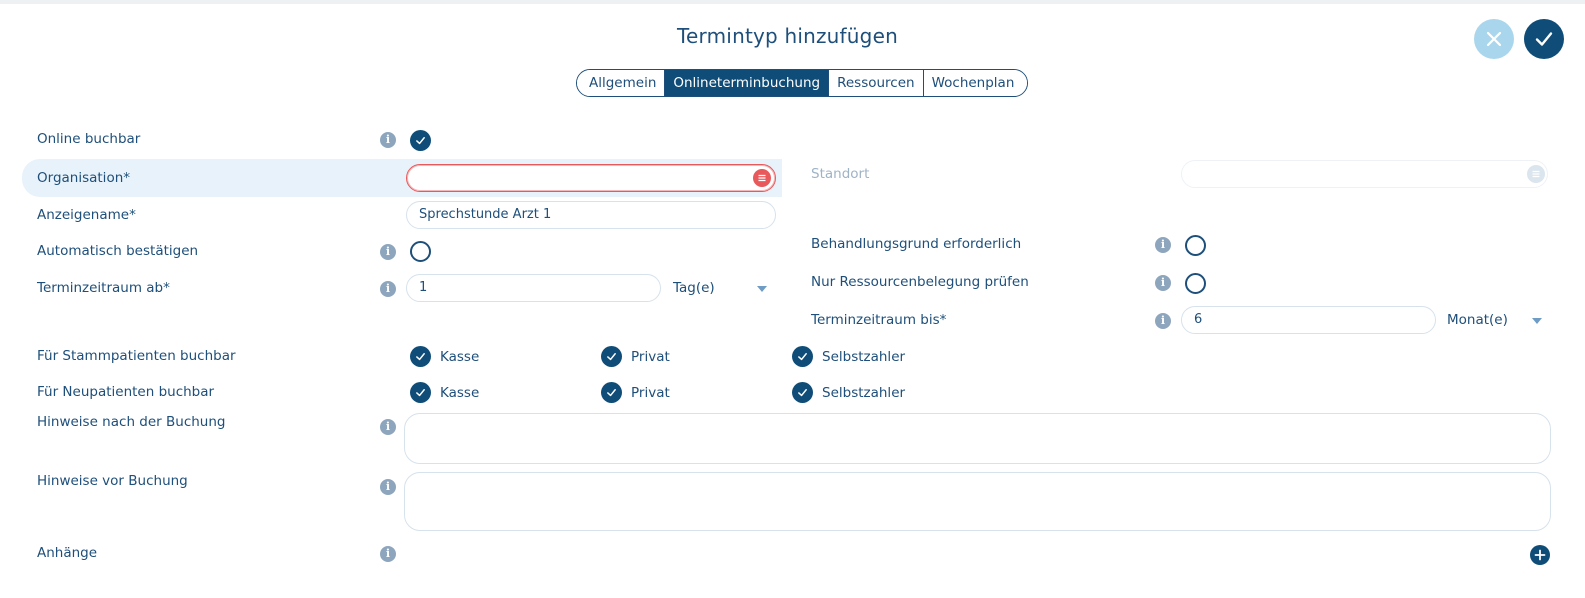 The image size is (1585, 598). What do you see at coordinates (792, 2) in the screenshot?
I see `top-border` at bounding box center [792, 2].